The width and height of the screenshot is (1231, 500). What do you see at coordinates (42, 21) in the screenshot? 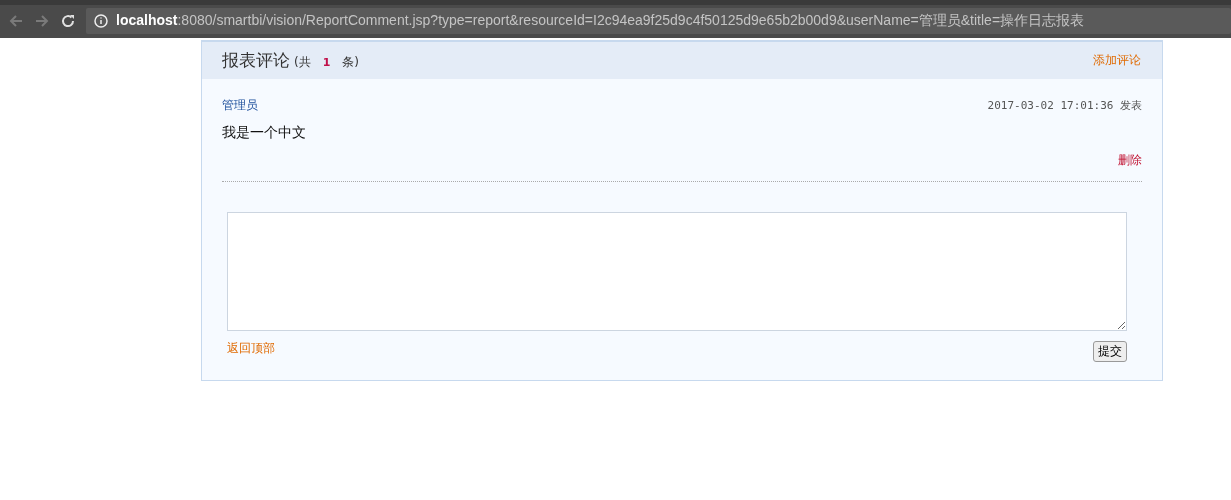
I see `forward-arrow-icon` at bounding box center [42, 21].